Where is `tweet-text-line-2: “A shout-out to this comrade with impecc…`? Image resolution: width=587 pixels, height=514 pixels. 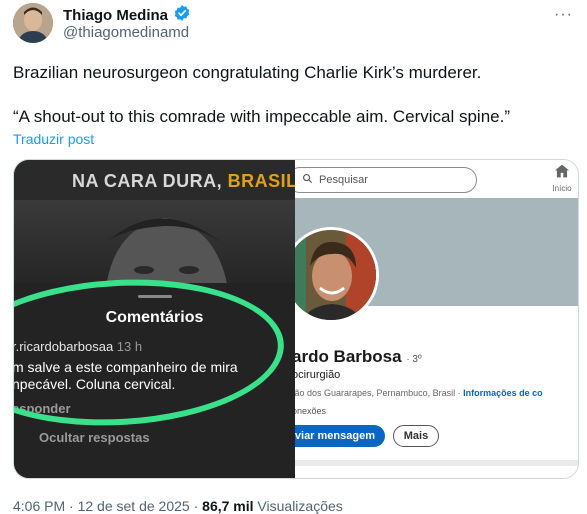 tweet-text-line-2: “A shout-out to this comrade with impecc… is located at coordinates (261, 116).